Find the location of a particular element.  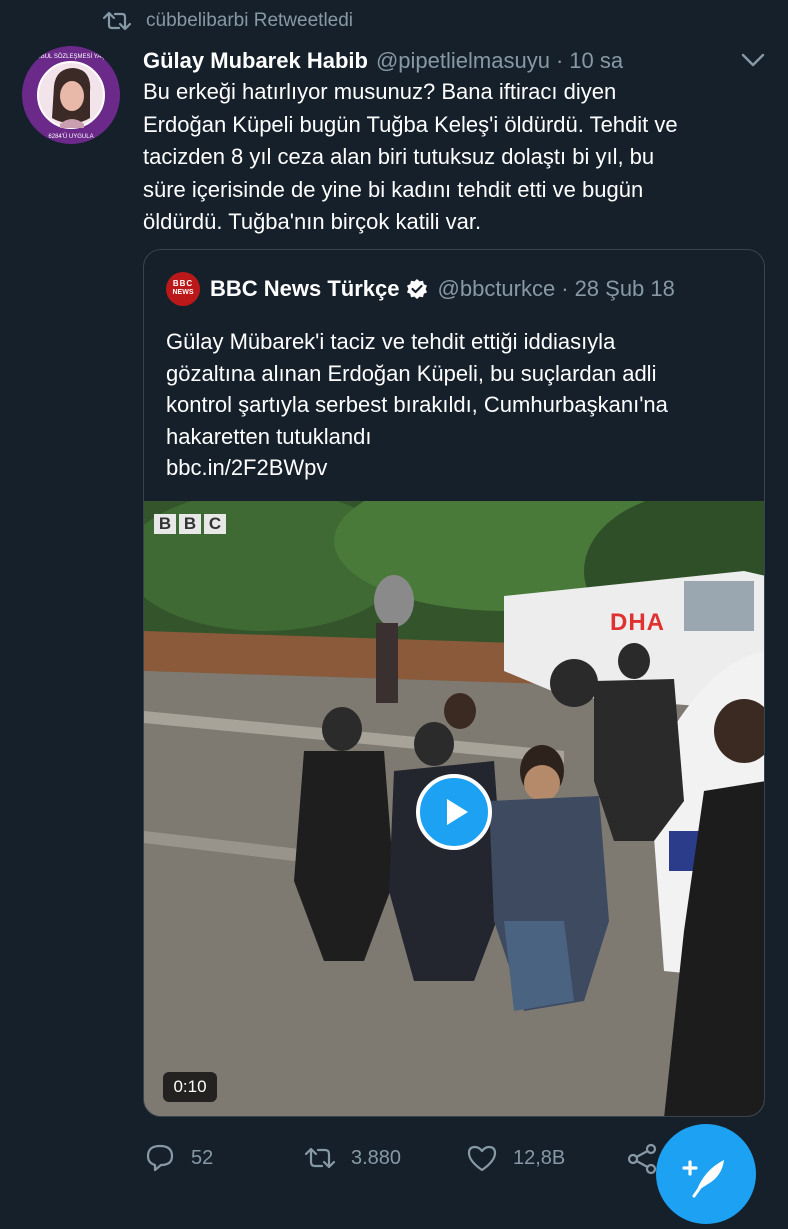

verified-badge-icon is located at coordinates (416, 289).